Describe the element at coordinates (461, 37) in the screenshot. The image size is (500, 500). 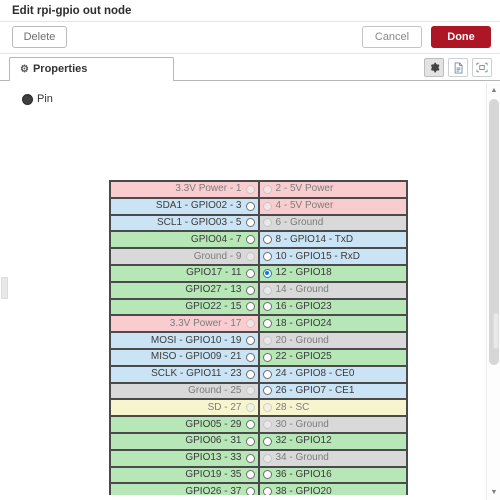
I see `done-button: Done` at that location.